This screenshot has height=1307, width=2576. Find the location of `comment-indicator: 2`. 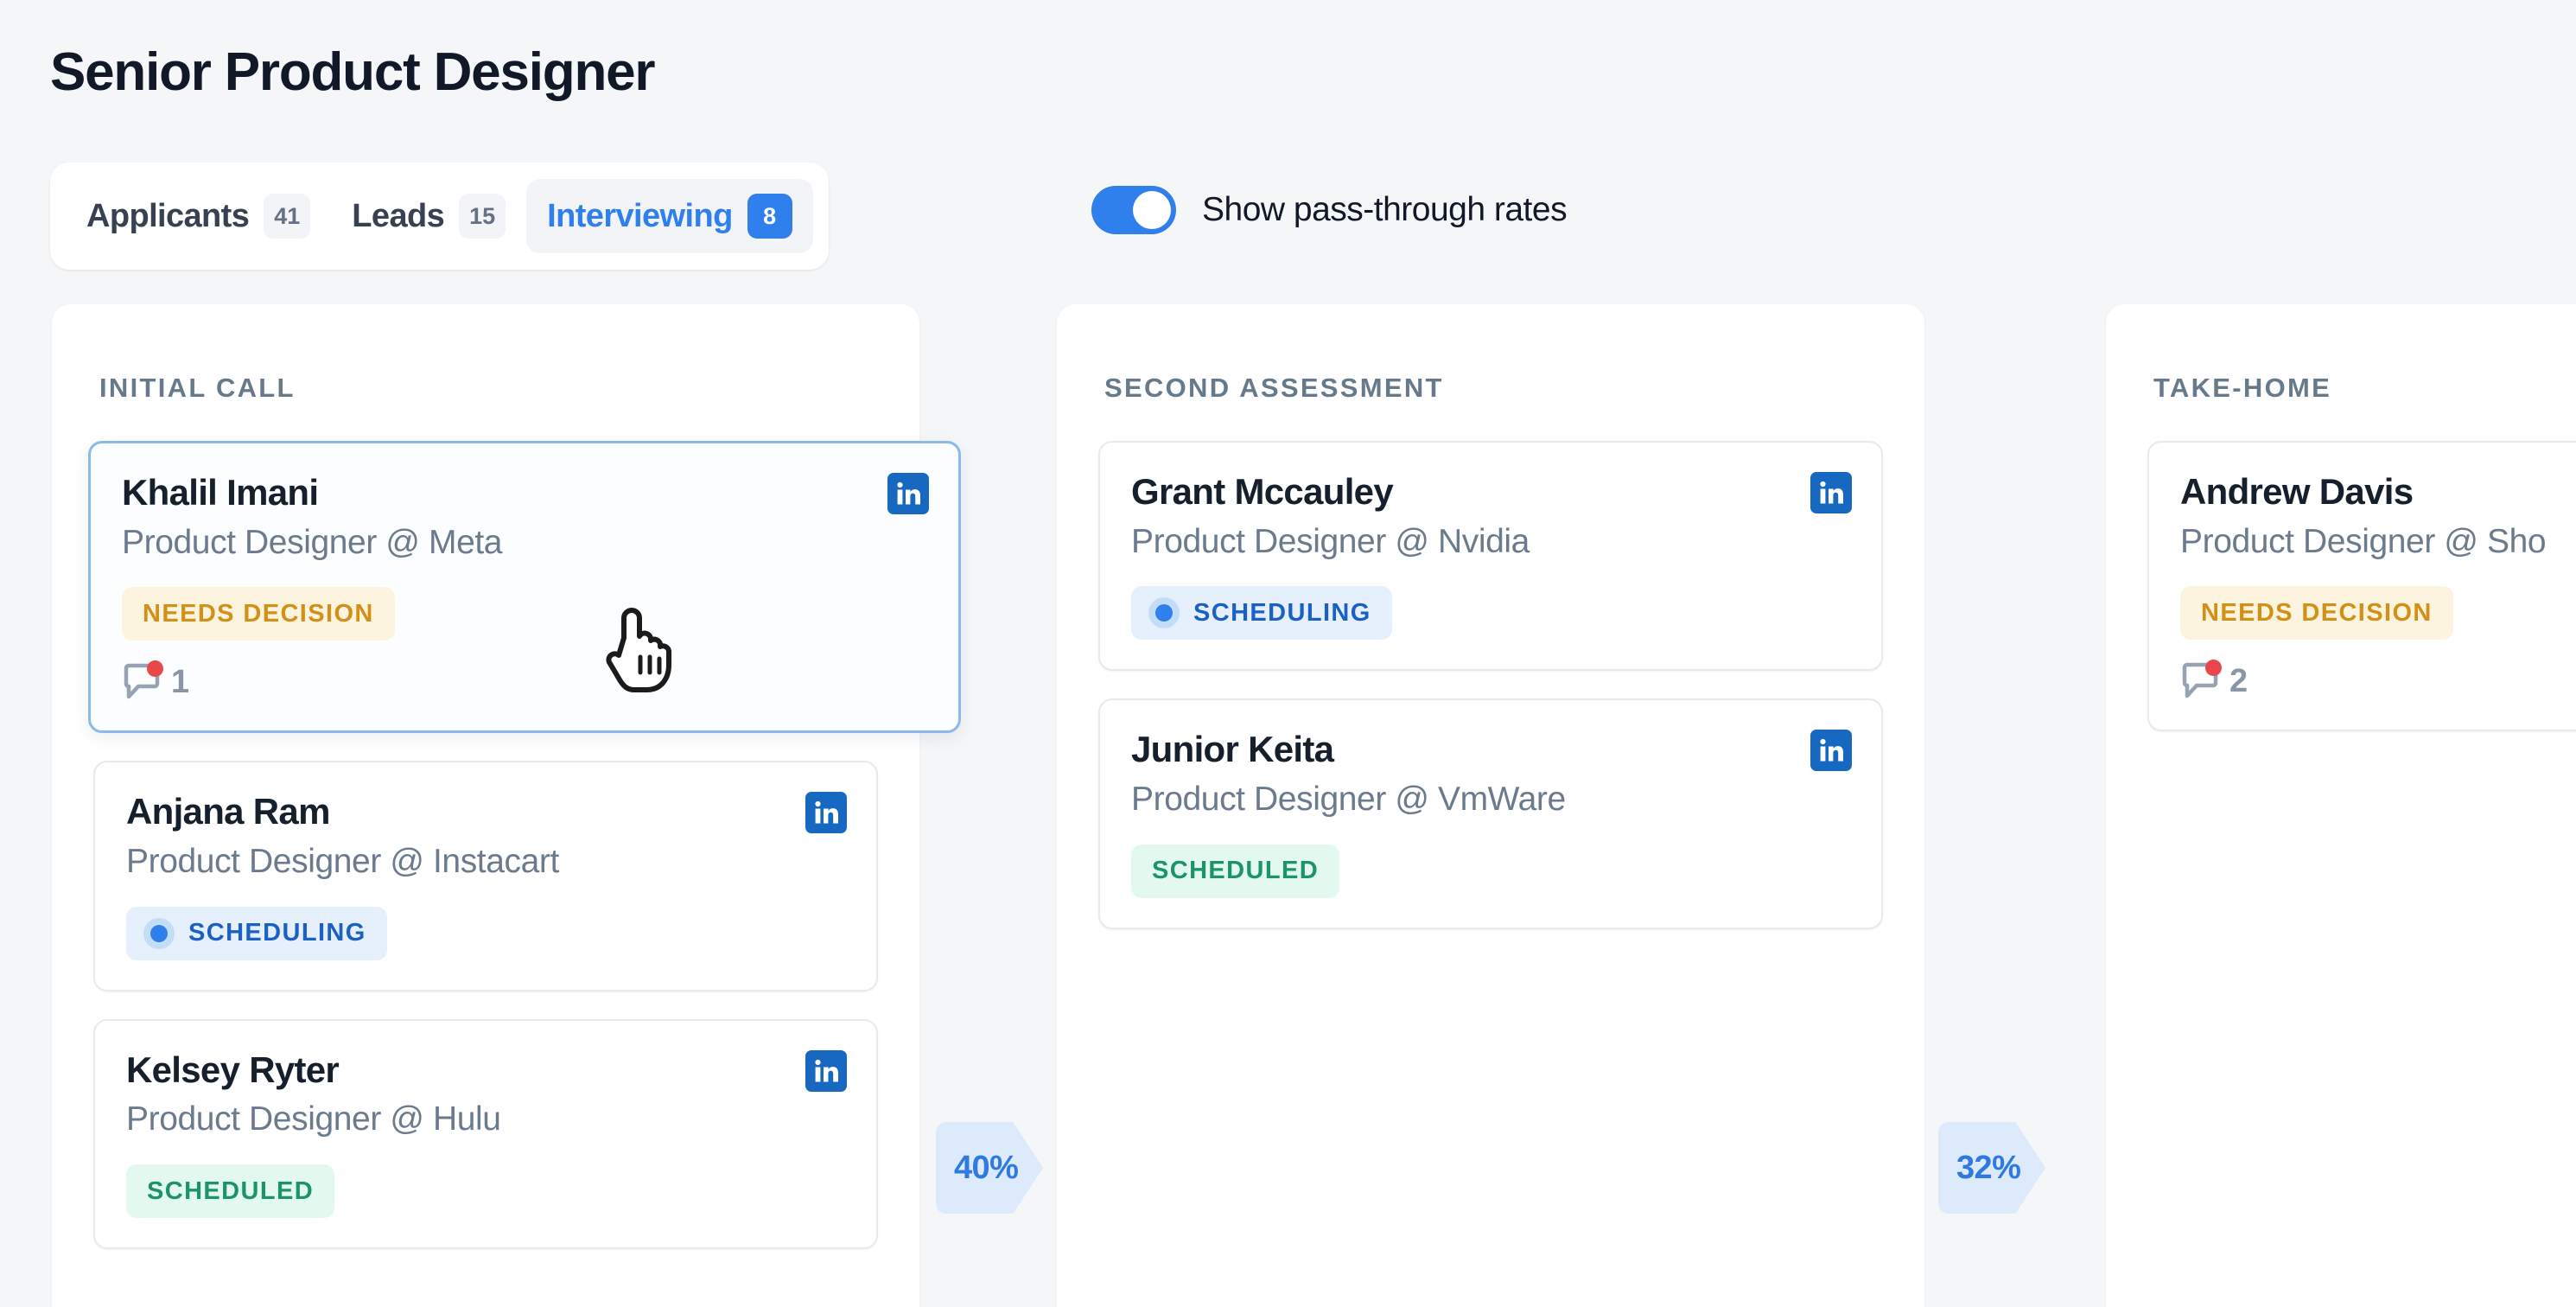

comment-indicator: 2 is located at coordinates (2378, 680).